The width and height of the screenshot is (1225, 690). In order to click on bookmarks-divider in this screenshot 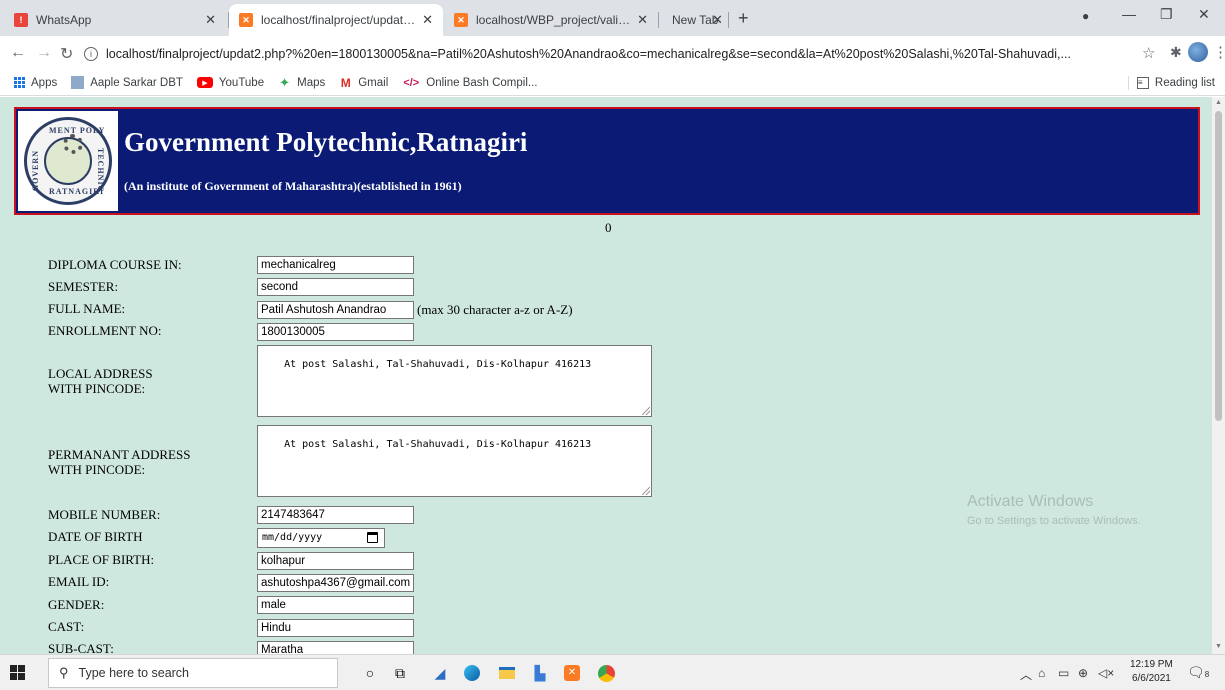, I will do `click(1128, 83)`.